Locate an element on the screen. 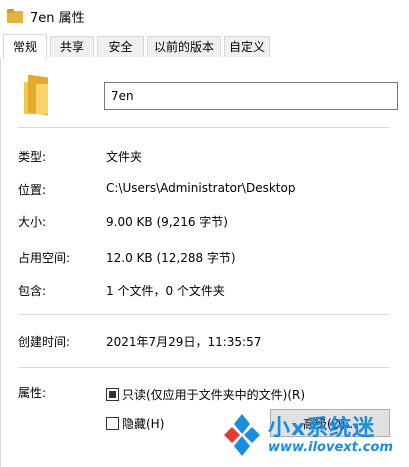 This screenshot has height=467, width=409. contains-value: 1 个文件，0 个文件夹 is located at coordinates (165, 291).